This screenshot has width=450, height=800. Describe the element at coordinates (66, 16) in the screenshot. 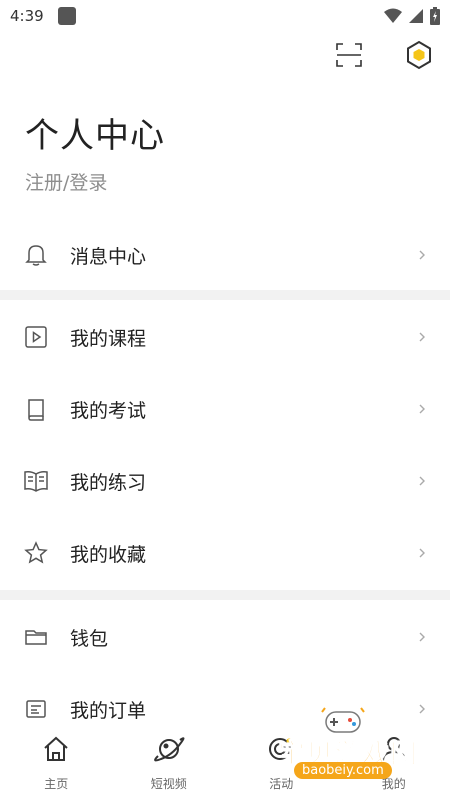

I see `app-notification-icon` at that location.